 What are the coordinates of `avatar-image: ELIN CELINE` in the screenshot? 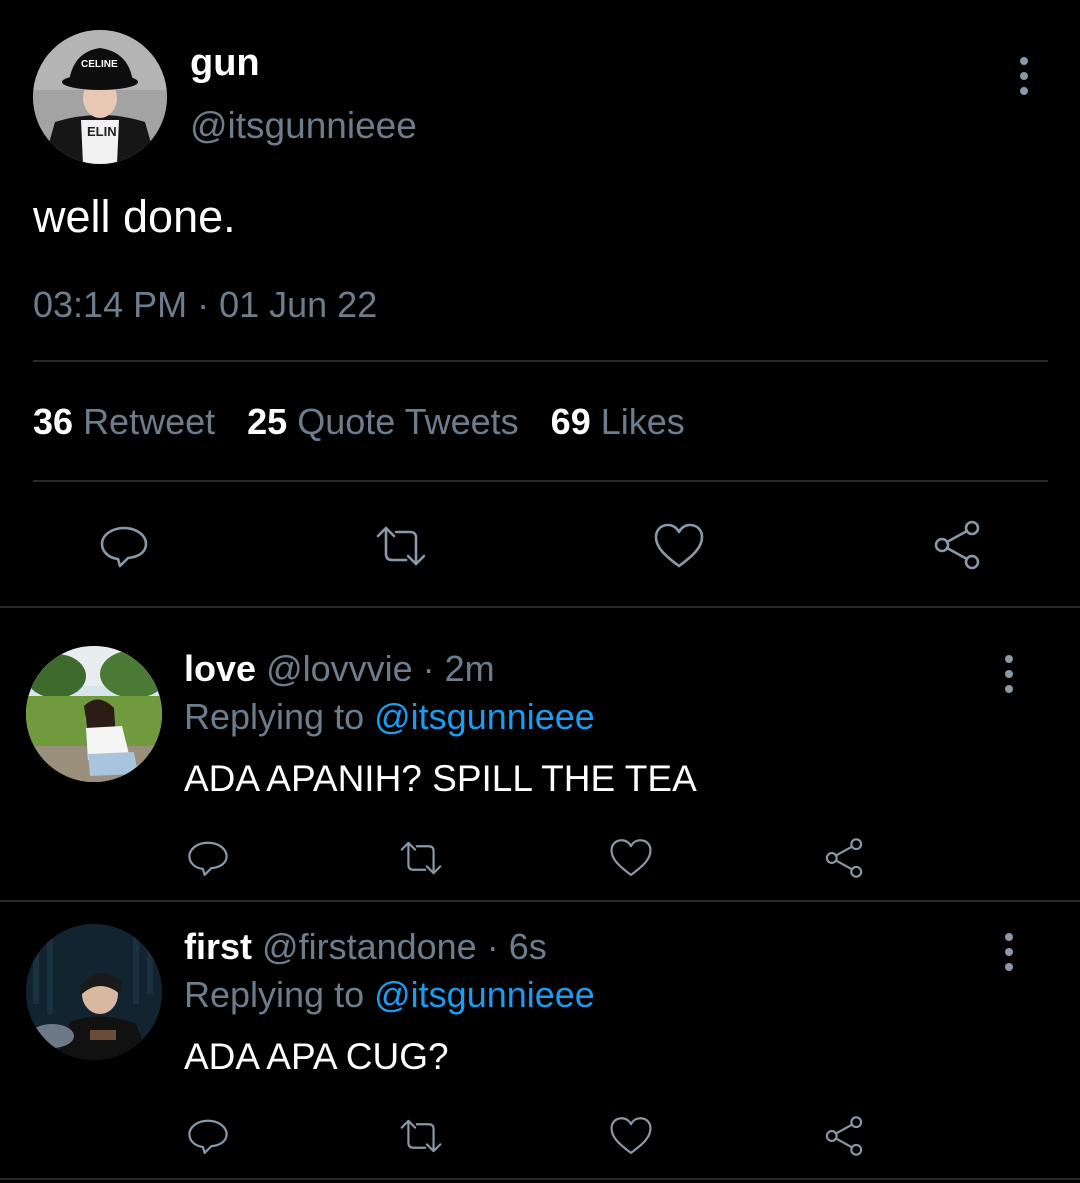 It's located at (100, 97).